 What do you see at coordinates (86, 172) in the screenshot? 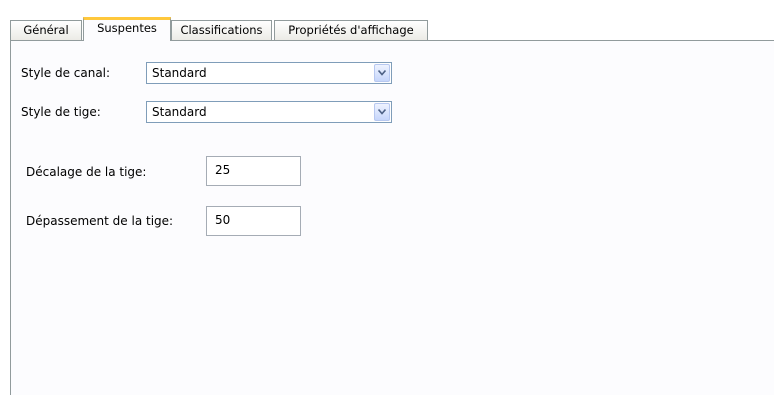
I see `rod-offset-label: Décalage de la tige:` at bounding box center [86, 172].